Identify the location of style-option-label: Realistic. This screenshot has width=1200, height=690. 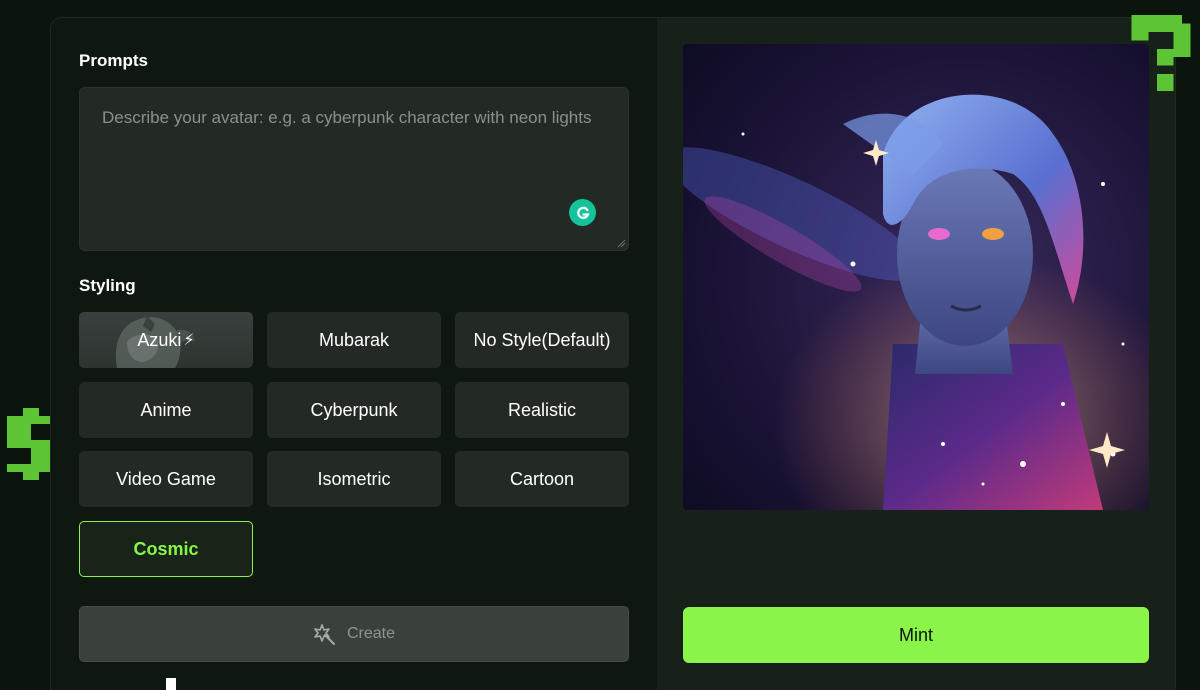
(542, 409).